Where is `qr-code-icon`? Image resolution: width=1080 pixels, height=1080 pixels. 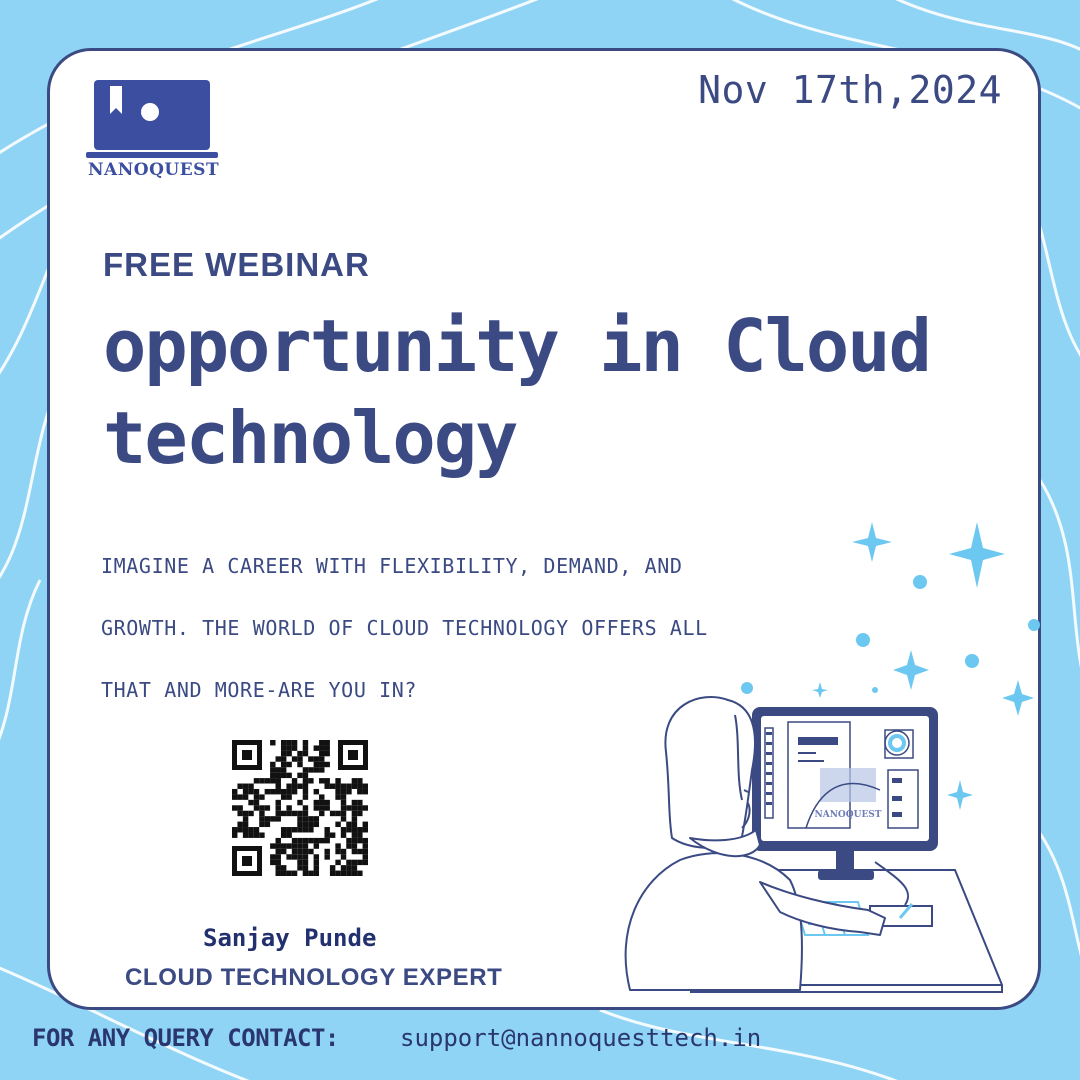 qr-code-icon is located at coordinates (300, 808).